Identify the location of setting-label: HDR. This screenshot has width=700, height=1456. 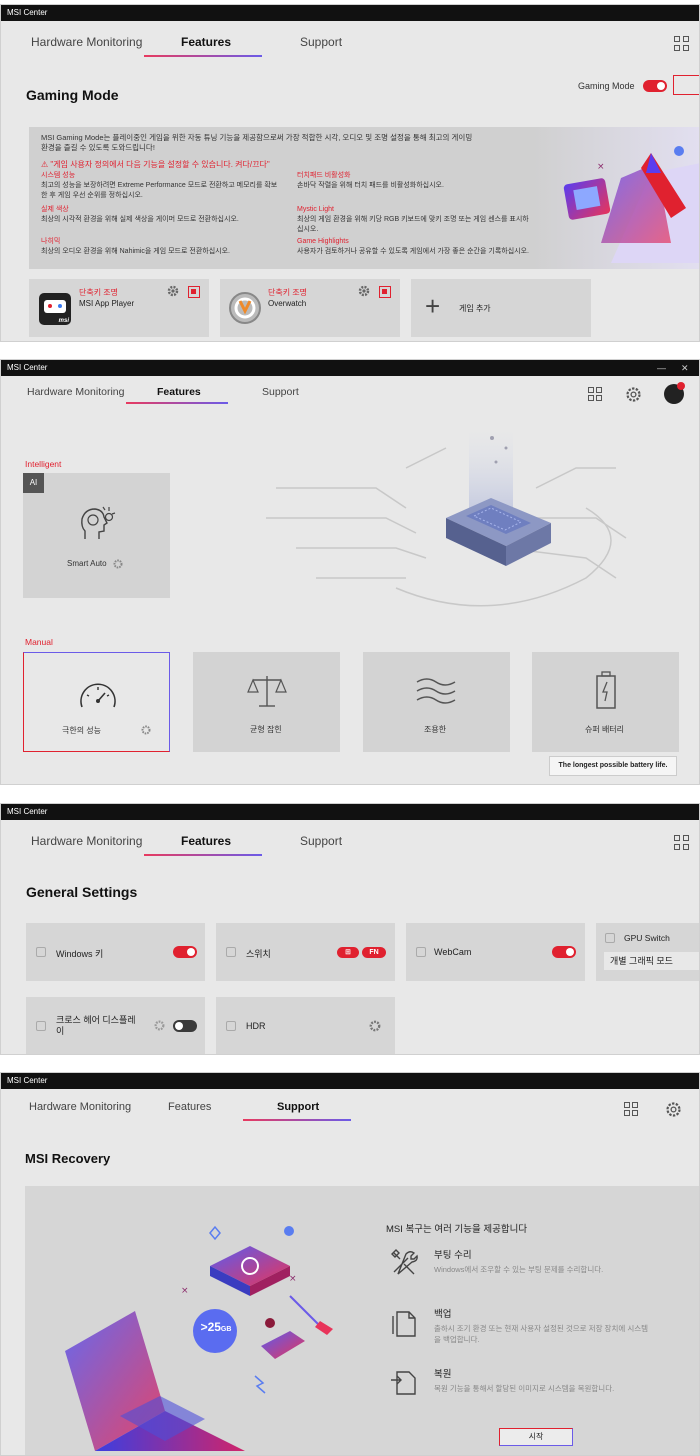
(256, 1026).